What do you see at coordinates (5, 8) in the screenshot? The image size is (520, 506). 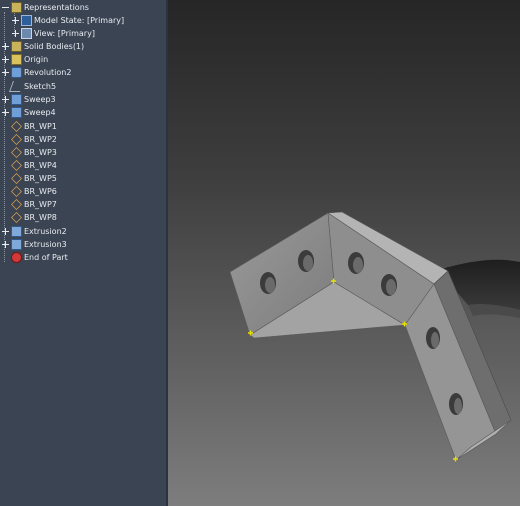 I see `collapse-toggle` at bounding box center [5, 8].